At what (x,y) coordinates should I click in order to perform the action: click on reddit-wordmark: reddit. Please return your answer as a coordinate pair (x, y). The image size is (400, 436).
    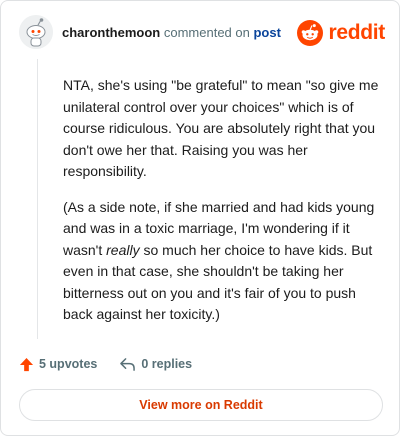
    Looking at the image, I should click on (356, 32).